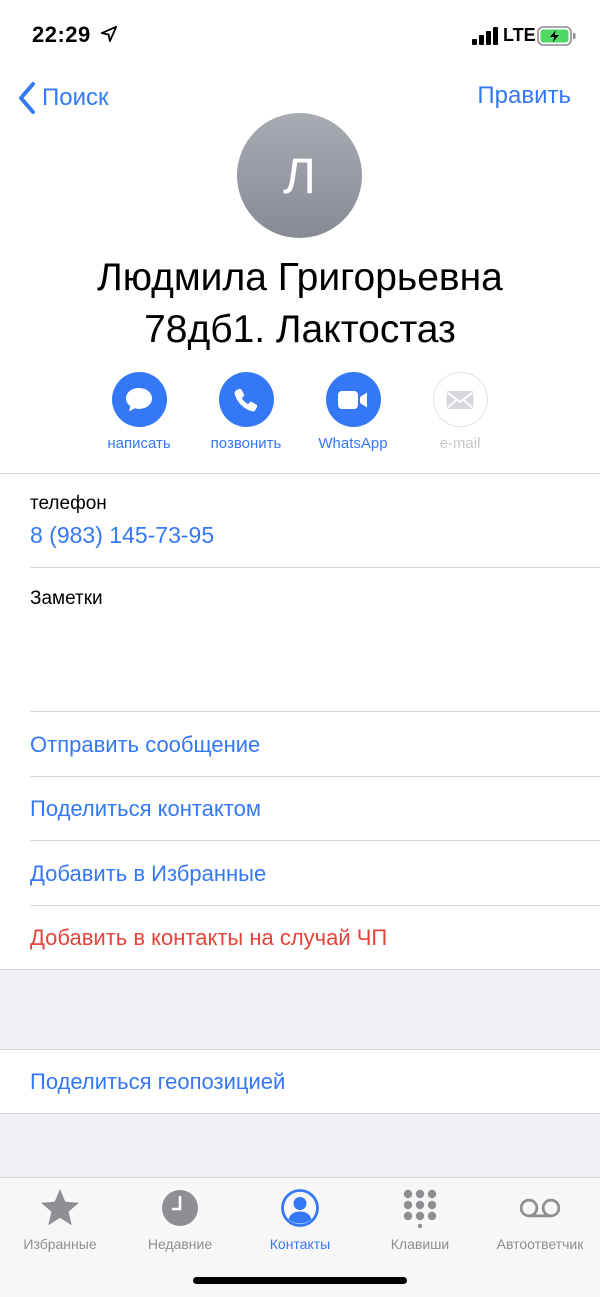 This screenshot has height=1297, width=600. Describe the element at coordinates (60, 1207) in the screenshot. I see `star-icon` at that location.